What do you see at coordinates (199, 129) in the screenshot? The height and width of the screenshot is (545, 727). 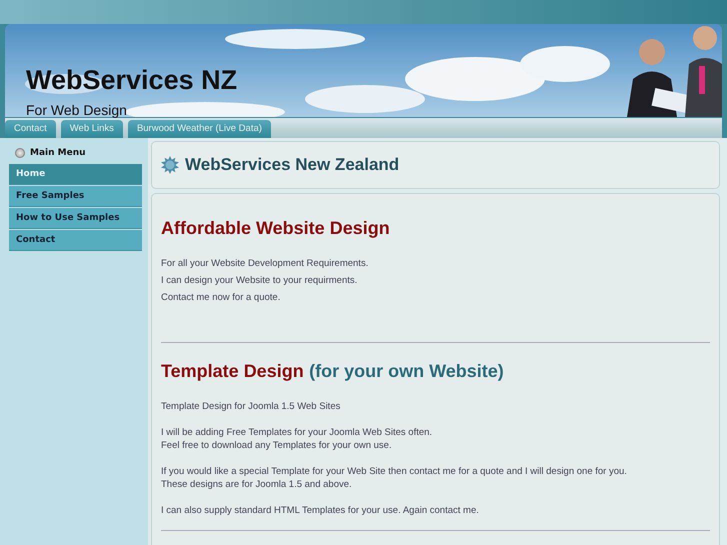 I see `nav-tab: Burwood Weather (Live Data)` at bounding box center [199, 129].